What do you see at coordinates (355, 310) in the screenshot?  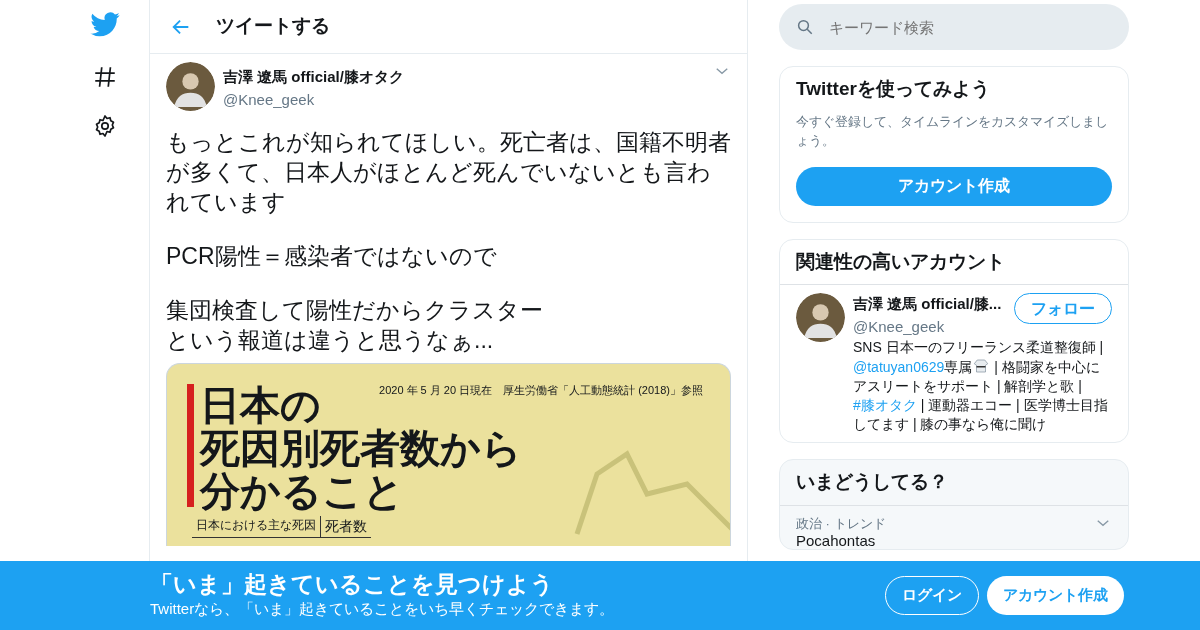 I see `tweet-text: 集団検査して陽性だからクラスター` at bounding box center [355, 310].